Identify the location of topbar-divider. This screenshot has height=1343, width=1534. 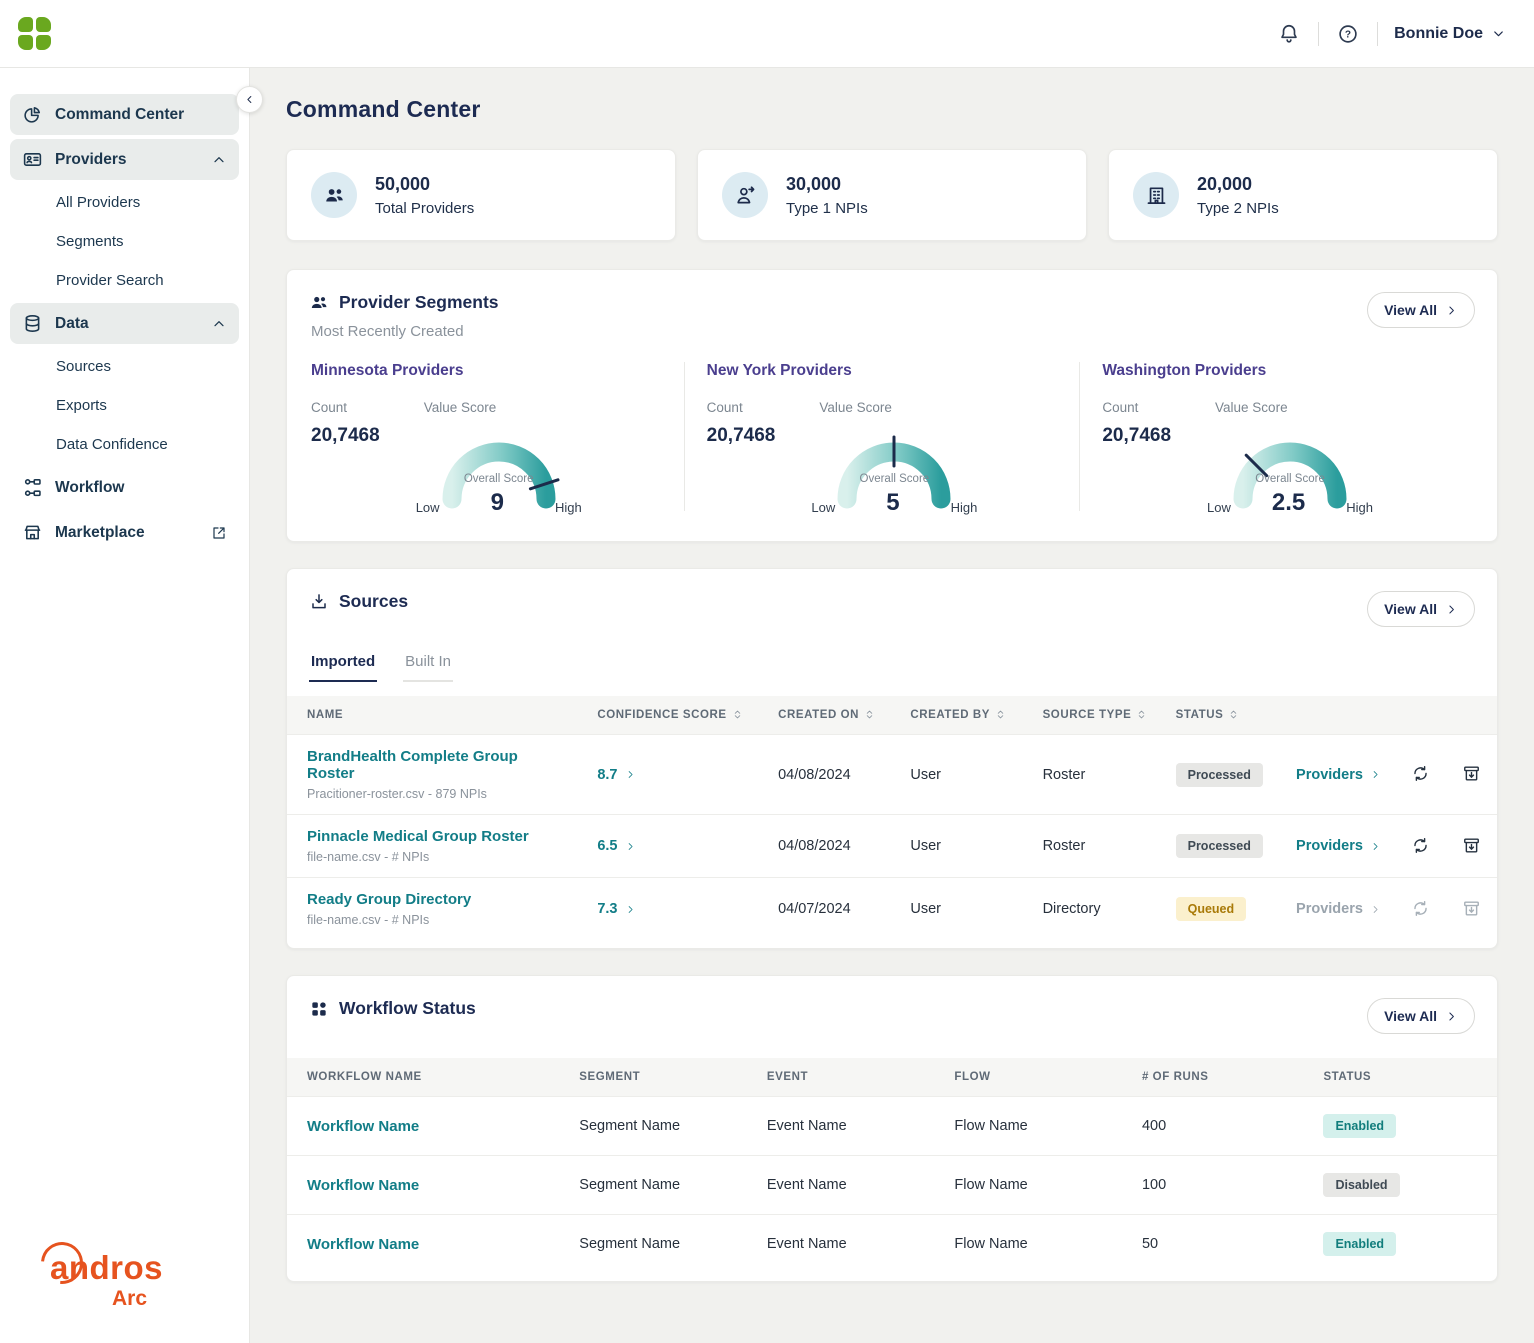
(1319, 33).